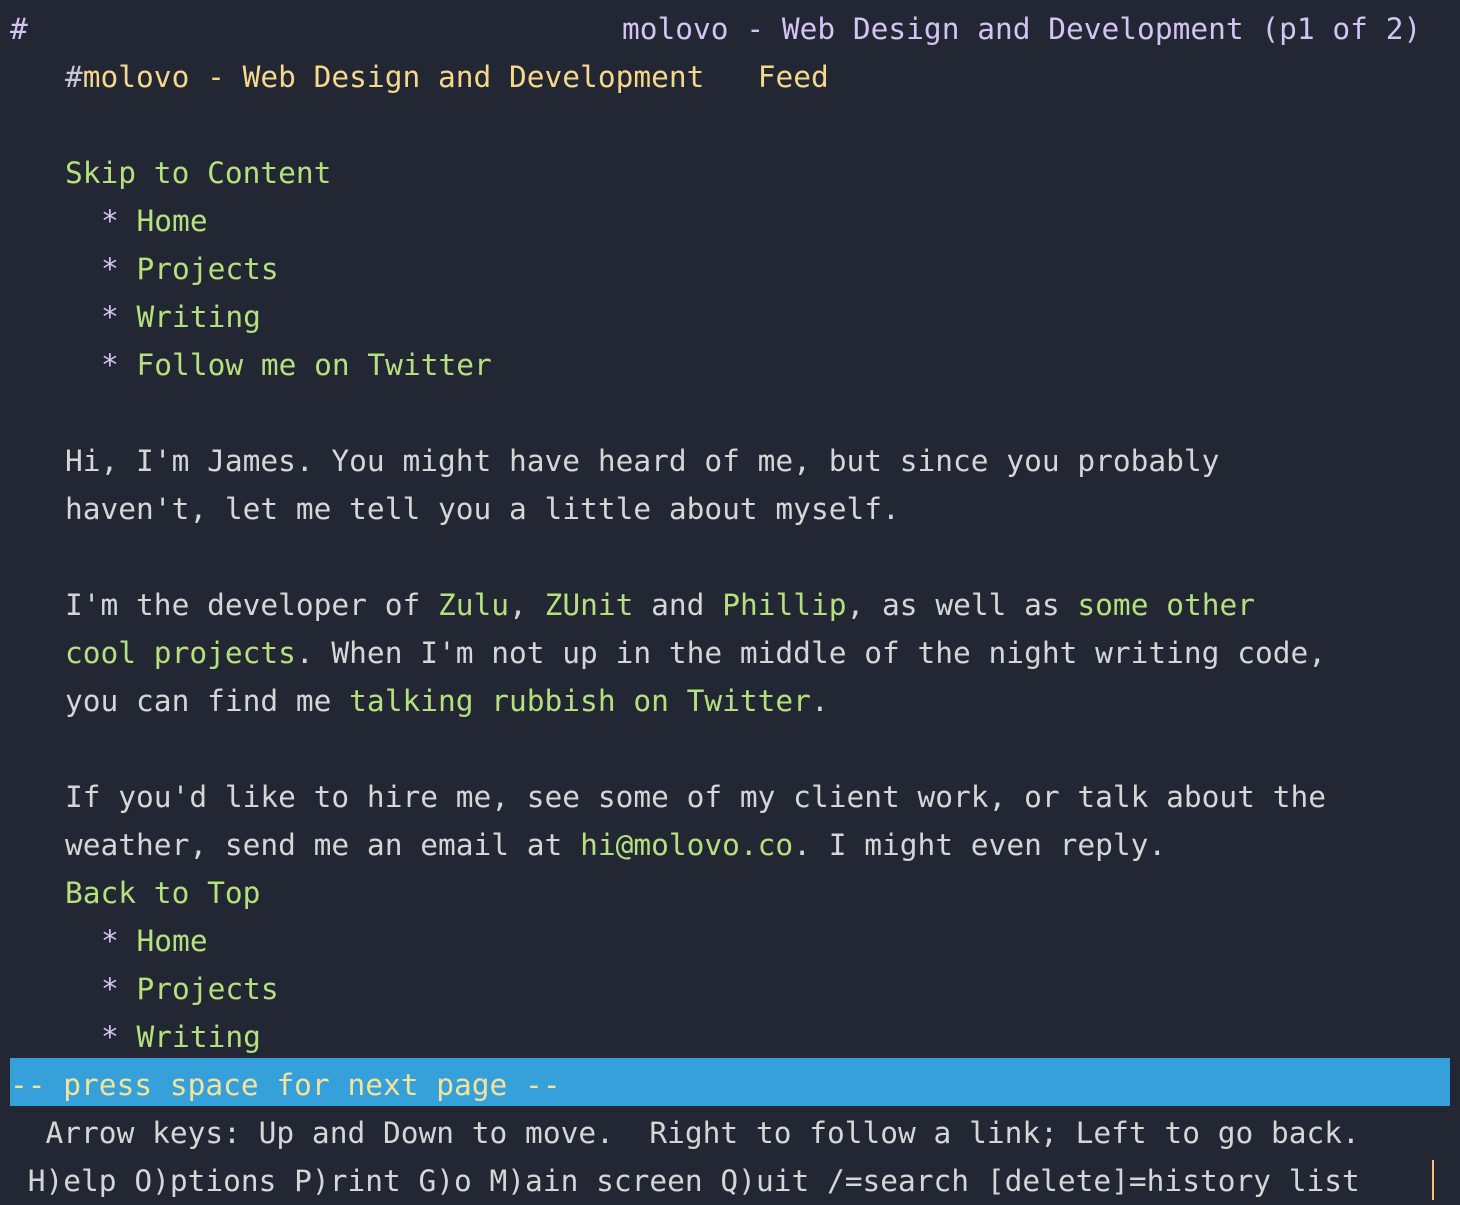  Describe the element at coordinates (473, 605) in the screenshot. I see `zulu-link: Zulu` at that location.